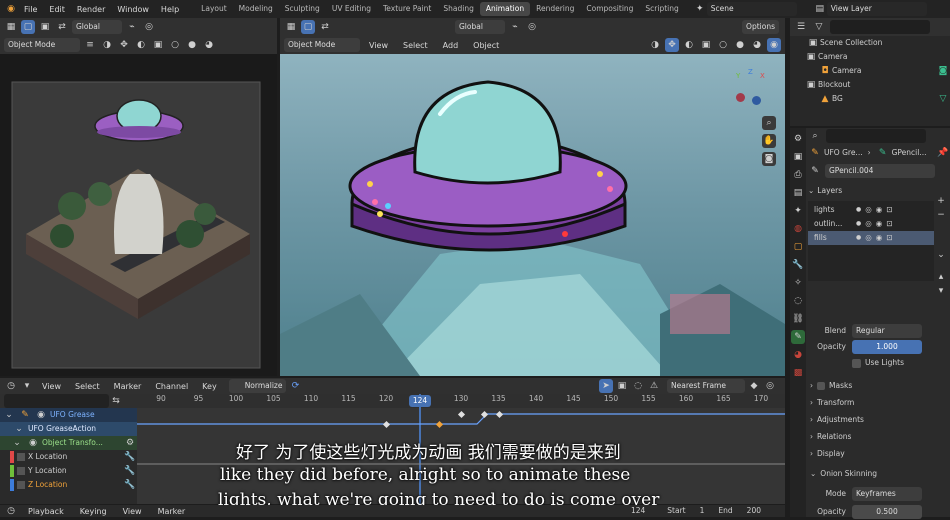 The image size is (950, 520). I want to click on main-menu-add: Add, so click(451, 45).